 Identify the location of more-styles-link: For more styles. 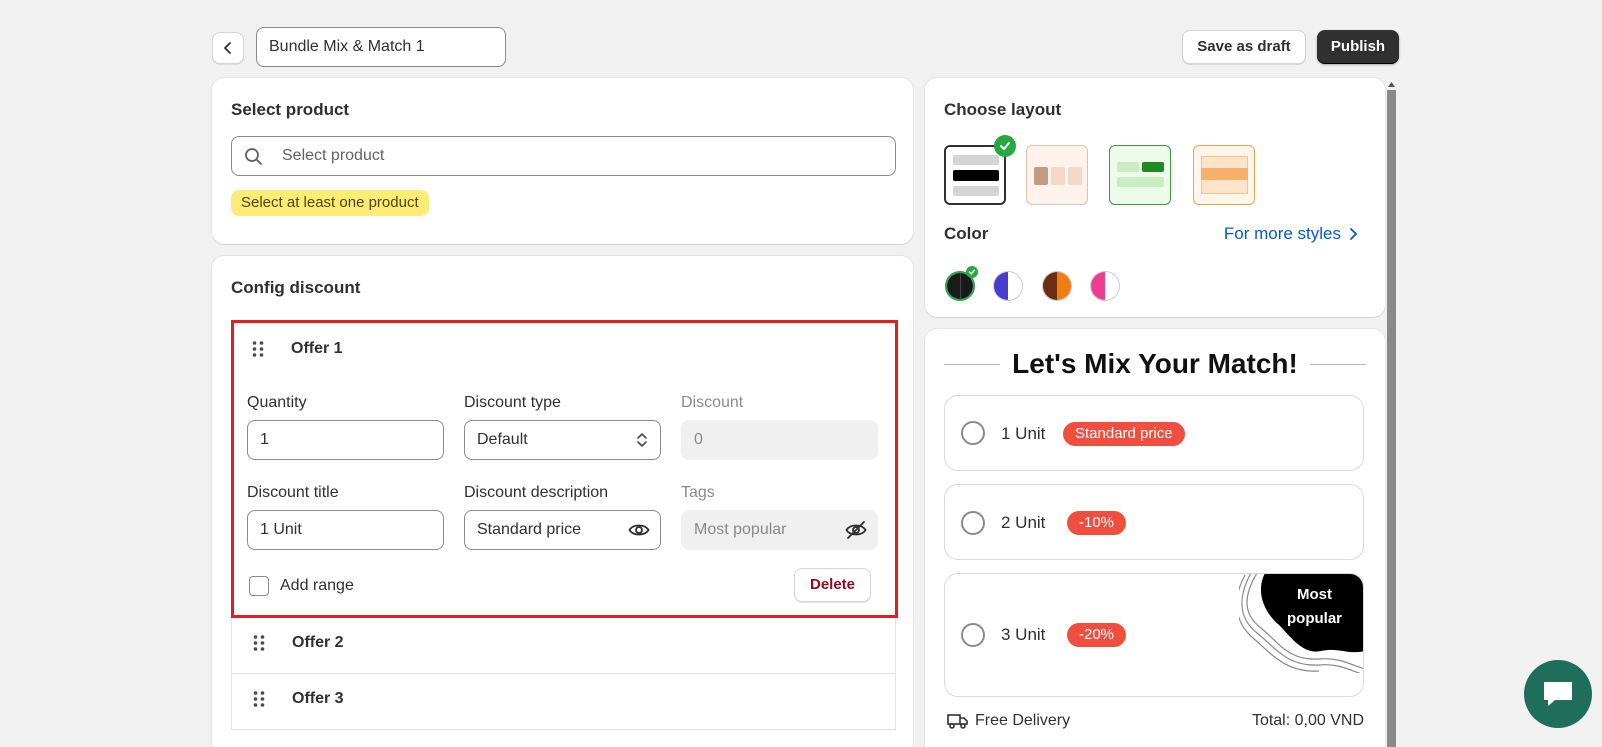
(1291, 234).